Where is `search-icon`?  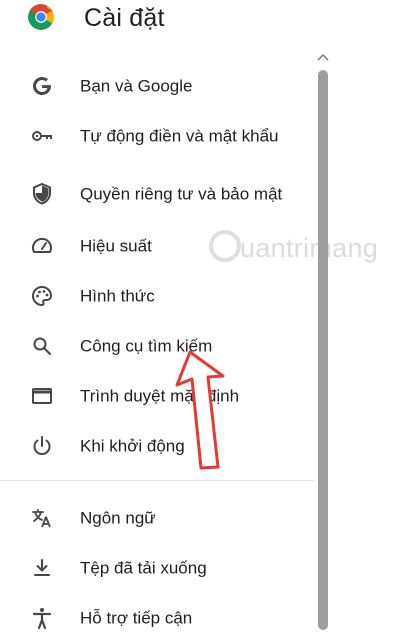 search-icon is located at coordinates (42, 346).